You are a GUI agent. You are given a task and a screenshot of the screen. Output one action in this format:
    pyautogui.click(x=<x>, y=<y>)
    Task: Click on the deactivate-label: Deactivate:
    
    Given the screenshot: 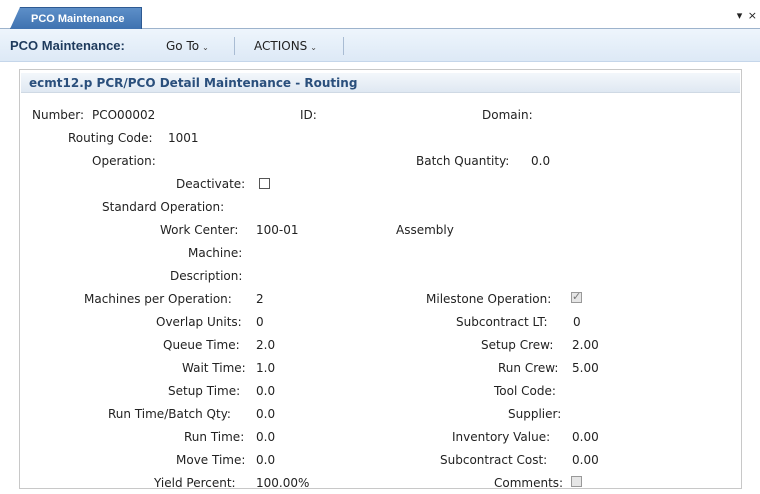 What is the action you would take?
    pyautogui.click(x=211, y=184)
    